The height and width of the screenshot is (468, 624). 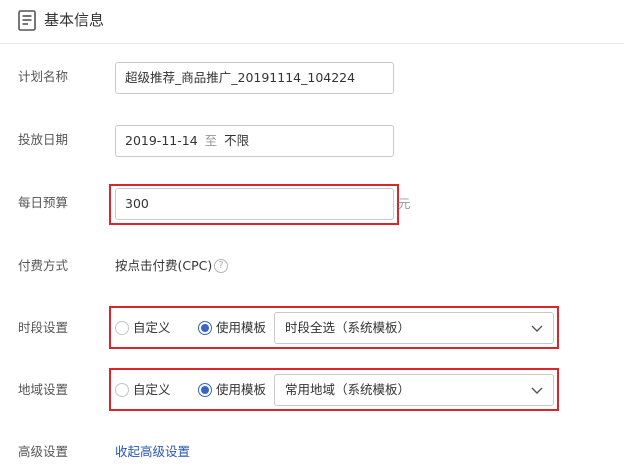 What do you see at coordinates (414, 328) in the screenshot?
I see `time-template-select: 时段全选（系统模板）` at bounding box center [414, 328].